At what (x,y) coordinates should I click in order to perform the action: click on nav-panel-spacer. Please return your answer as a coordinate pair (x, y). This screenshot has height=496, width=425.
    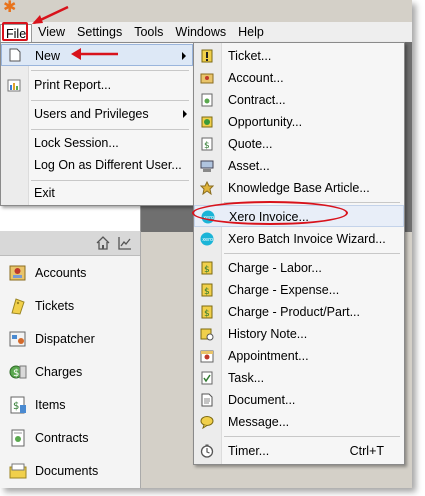
    Looking at the image, I should click on (70, 218).